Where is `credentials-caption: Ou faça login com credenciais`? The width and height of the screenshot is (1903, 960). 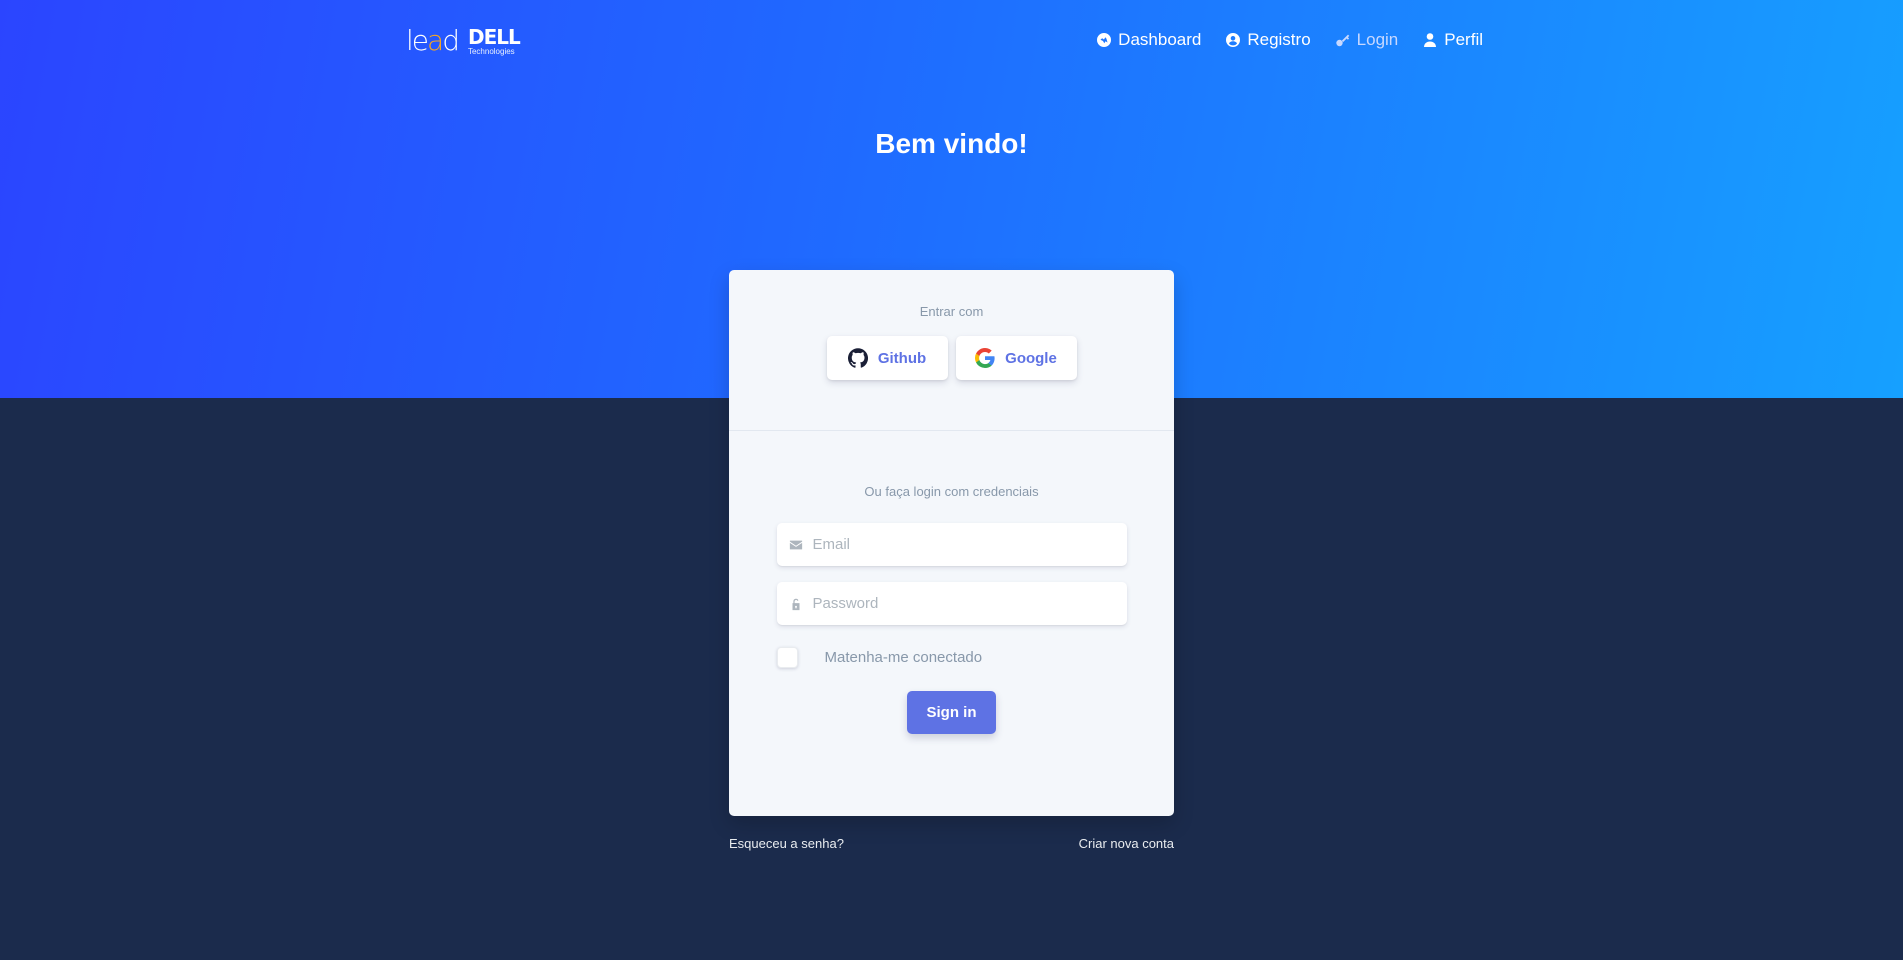
credentials-caption: Ou faça login com credenciais is located at coordinates (951, 491).